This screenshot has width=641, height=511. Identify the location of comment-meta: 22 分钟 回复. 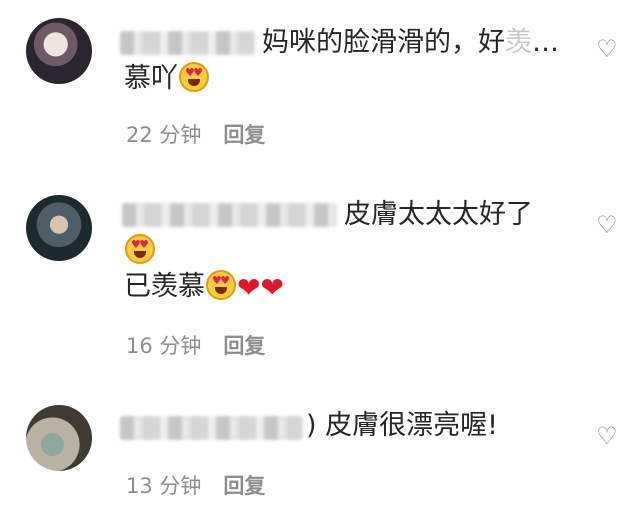
(195, 135).